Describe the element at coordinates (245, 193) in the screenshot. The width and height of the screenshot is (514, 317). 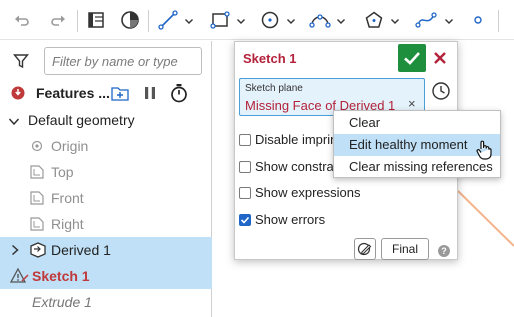
I see `show-expressions-checkbox` at that location.